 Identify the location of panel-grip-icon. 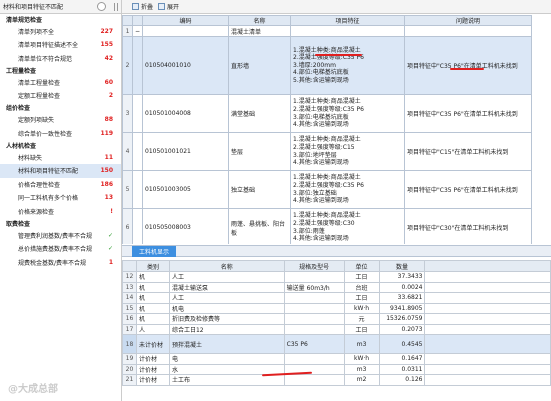
(116, 6).